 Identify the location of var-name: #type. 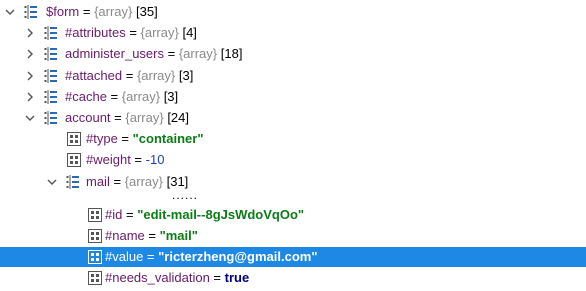
(102, 138).